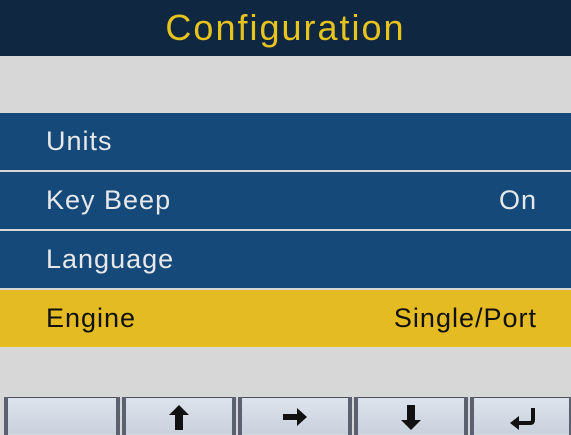 Image resolution: width=571 pixels, height=435 pixels. I want to click on menu-item-value: Single/Port, so click(465, 318).